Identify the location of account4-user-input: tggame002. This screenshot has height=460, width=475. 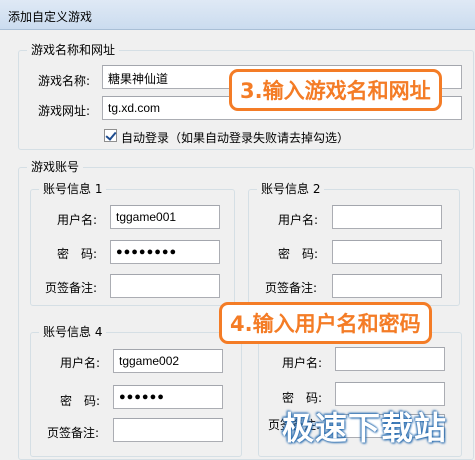
(168, 361).